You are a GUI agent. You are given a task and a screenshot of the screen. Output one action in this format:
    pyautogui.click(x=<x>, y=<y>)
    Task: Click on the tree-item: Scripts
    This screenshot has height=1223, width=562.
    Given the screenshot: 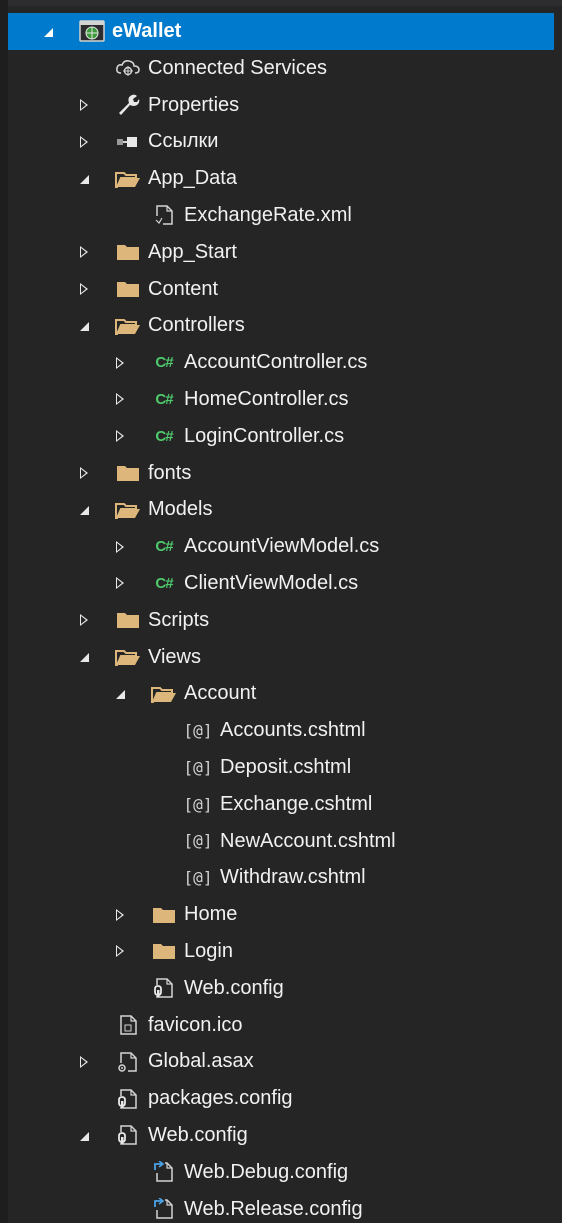 What is the action you would take?
    pyautogui.click(x=281, y=620)
    